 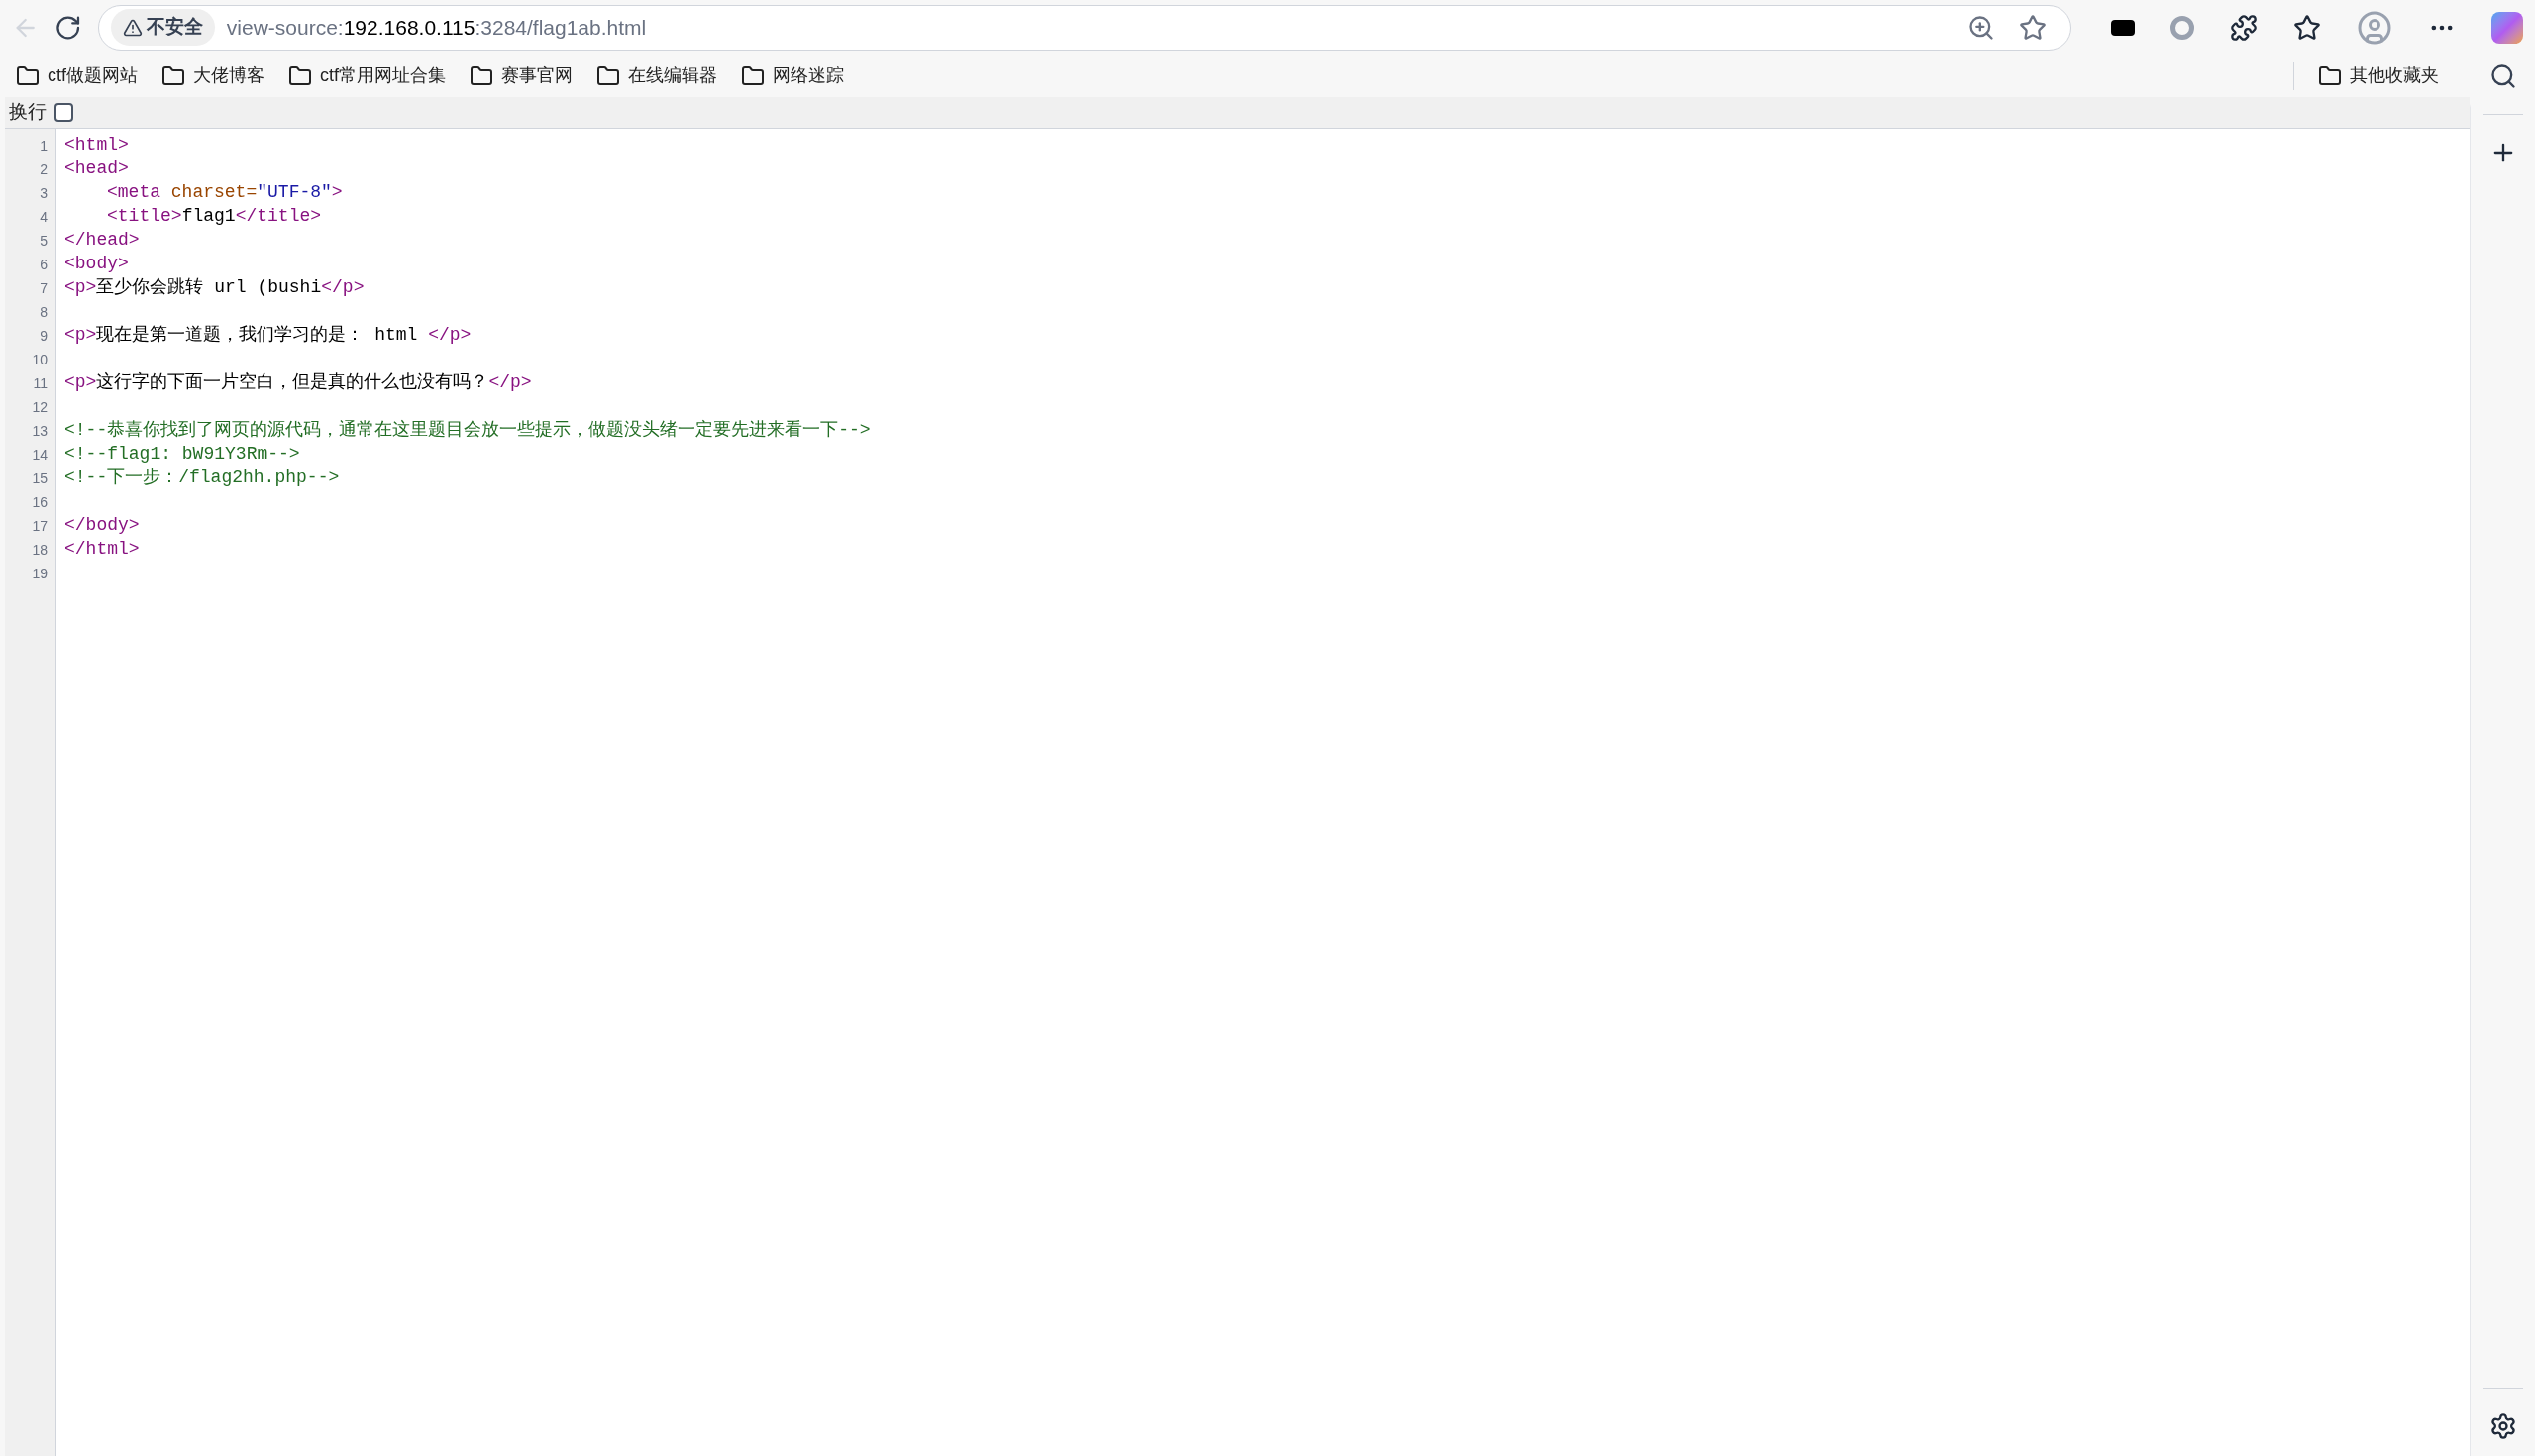 I want to click on code-line: <p>这行字的下面一片空白，但是真的什么也没有吗？</p>, so click(x=298, y=382).